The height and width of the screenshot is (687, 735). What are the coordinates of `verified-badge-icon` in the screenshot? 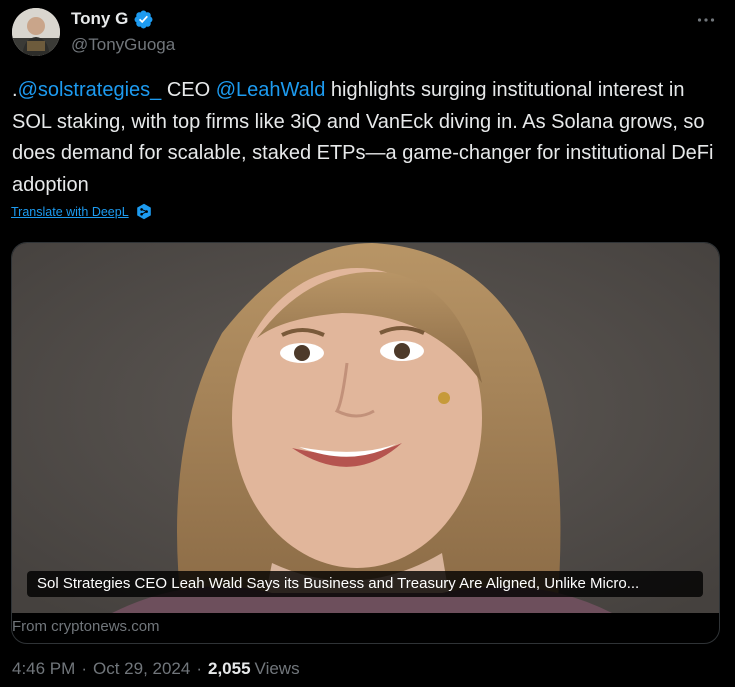 It's located at (143, 19).